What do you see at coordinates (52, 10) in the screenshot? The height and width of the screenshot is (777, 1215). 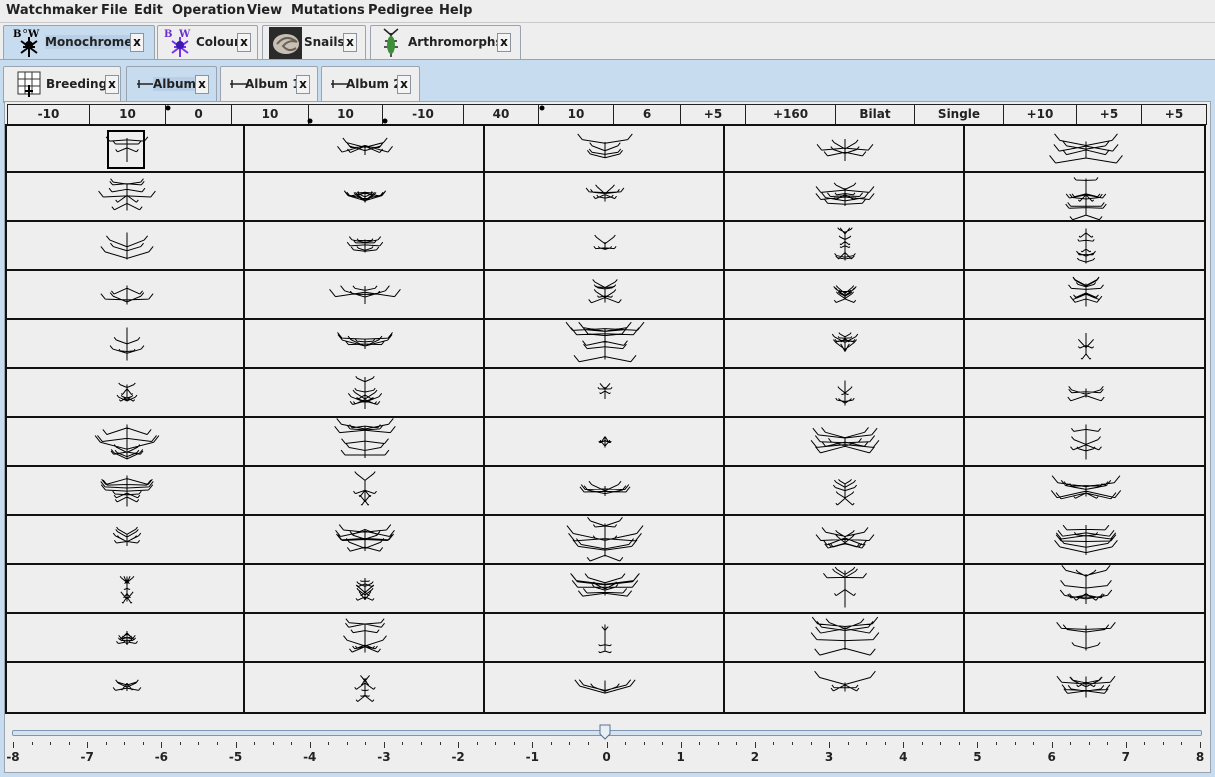 I see `menu-watchmaker: Watchmaker` at bounding box center [52, 10].